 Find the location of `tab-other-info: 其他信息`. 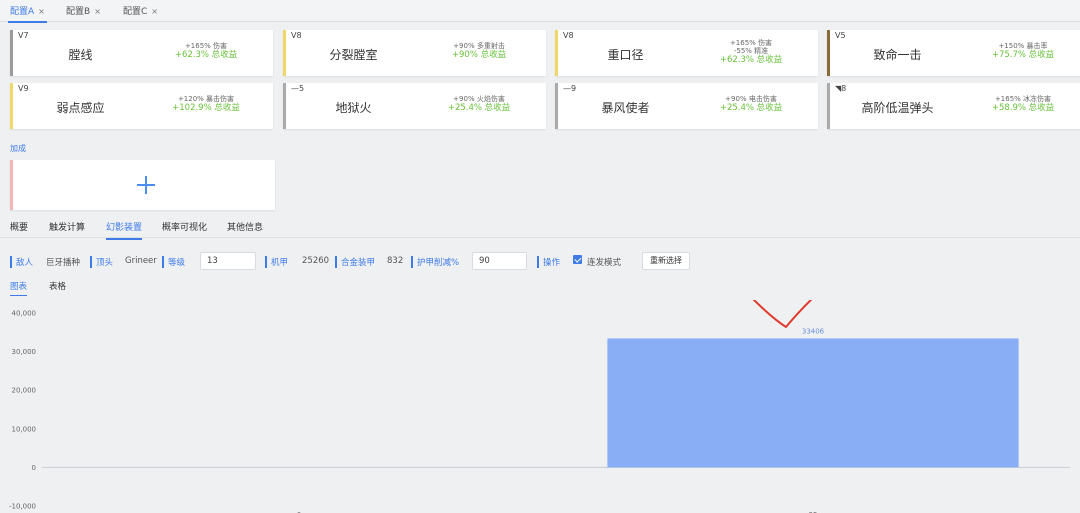

tab-other-info: 其他信息 is located at coordinates (245, 226).